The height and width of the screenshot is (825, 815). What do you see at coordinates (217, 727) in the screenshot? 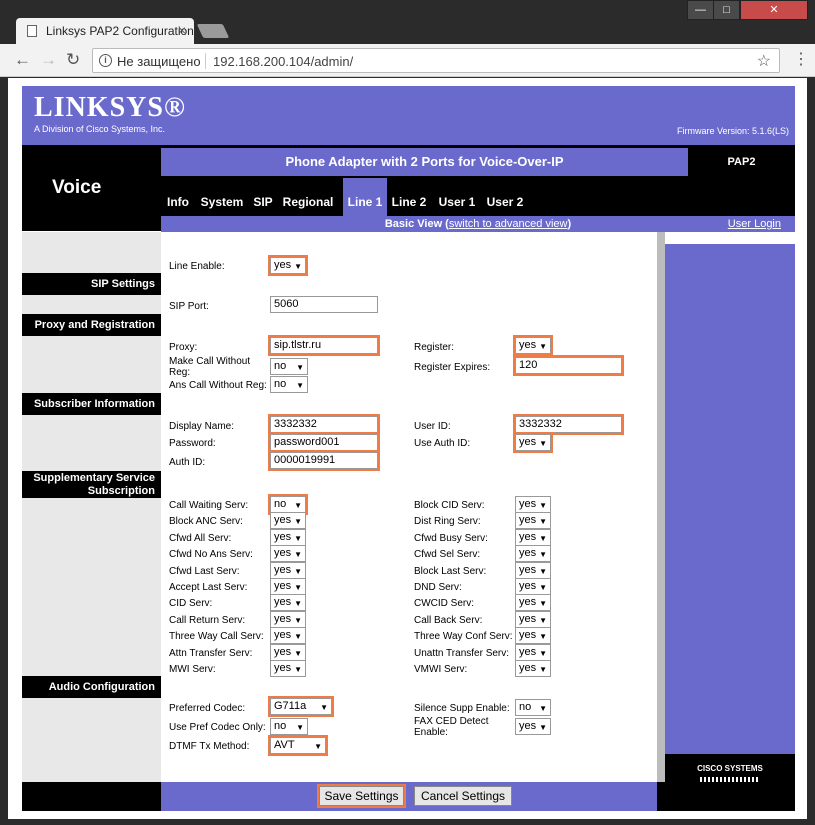
I see `use-pref-codec-only-label: Use Pref Codec Only:` at bounding box center [217, 727].